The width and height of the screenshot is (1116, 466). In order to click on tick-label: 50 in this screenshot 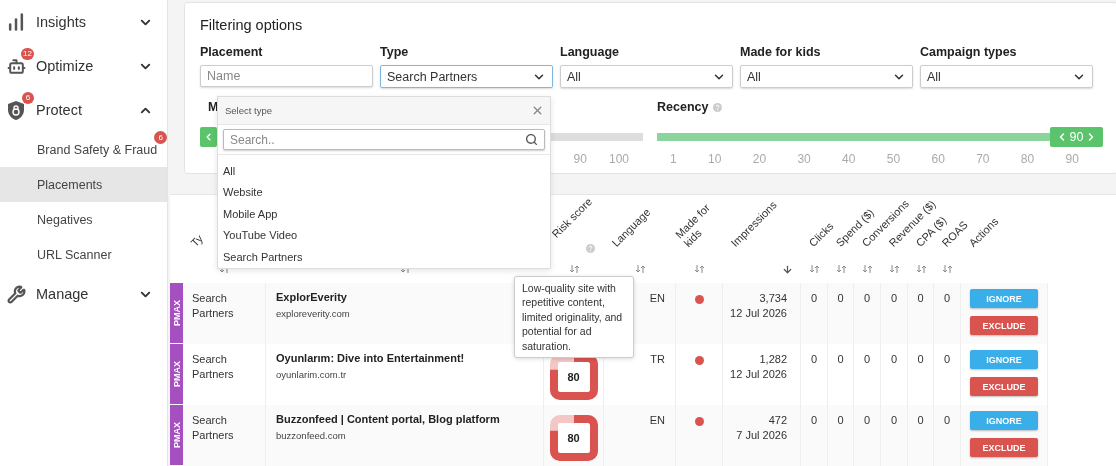, I will do `click(893, 159)`.